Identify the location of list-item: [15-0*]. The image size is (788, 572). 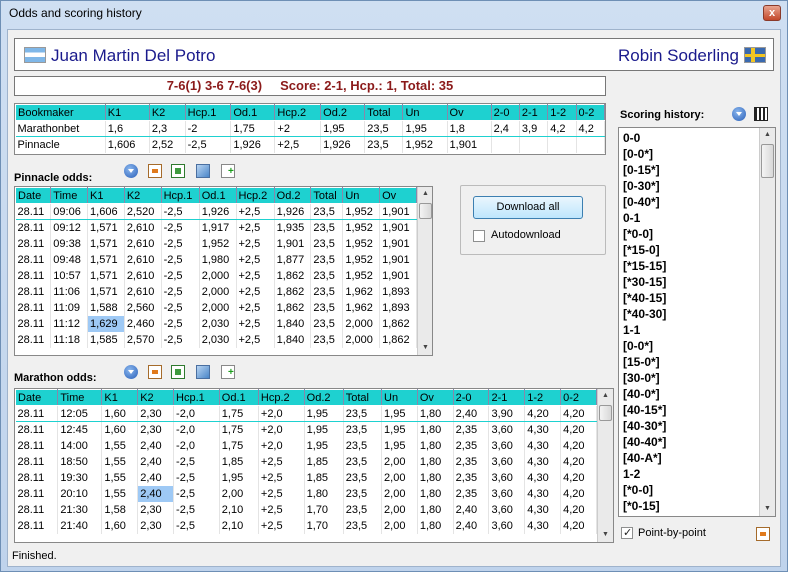
(689, 362).